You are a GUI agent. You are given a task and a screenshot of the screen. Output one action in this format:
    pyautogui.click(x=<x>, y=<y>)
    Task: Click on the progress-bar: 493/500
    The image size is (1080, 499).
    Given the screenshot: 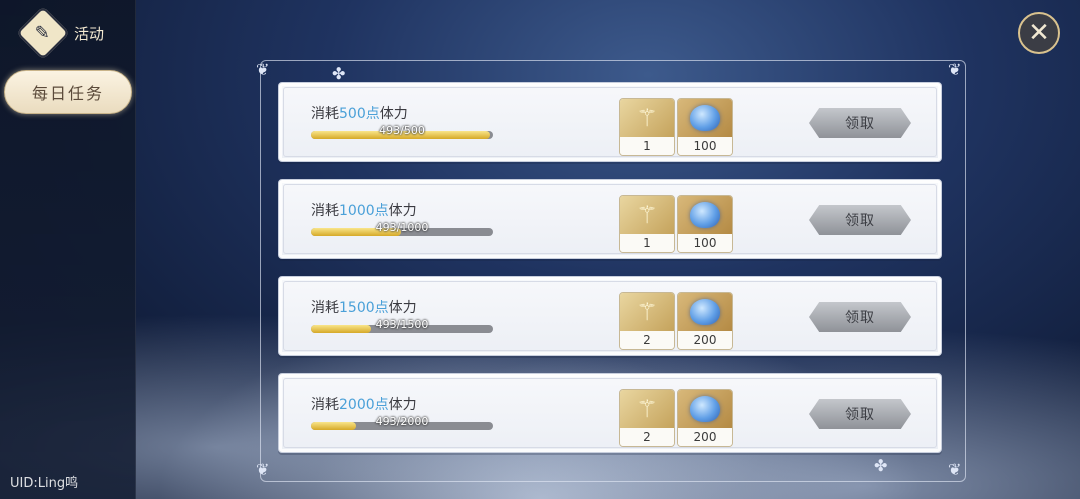 What is the action you would take?
    pyautogui.click(x=402, y=131)
    